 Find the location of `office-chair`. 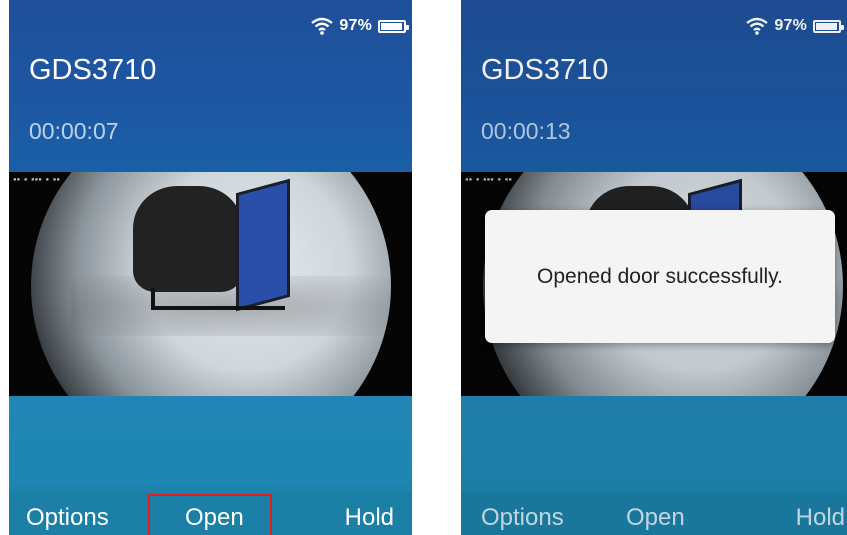

office-chair is located at coordinates (188, 239).